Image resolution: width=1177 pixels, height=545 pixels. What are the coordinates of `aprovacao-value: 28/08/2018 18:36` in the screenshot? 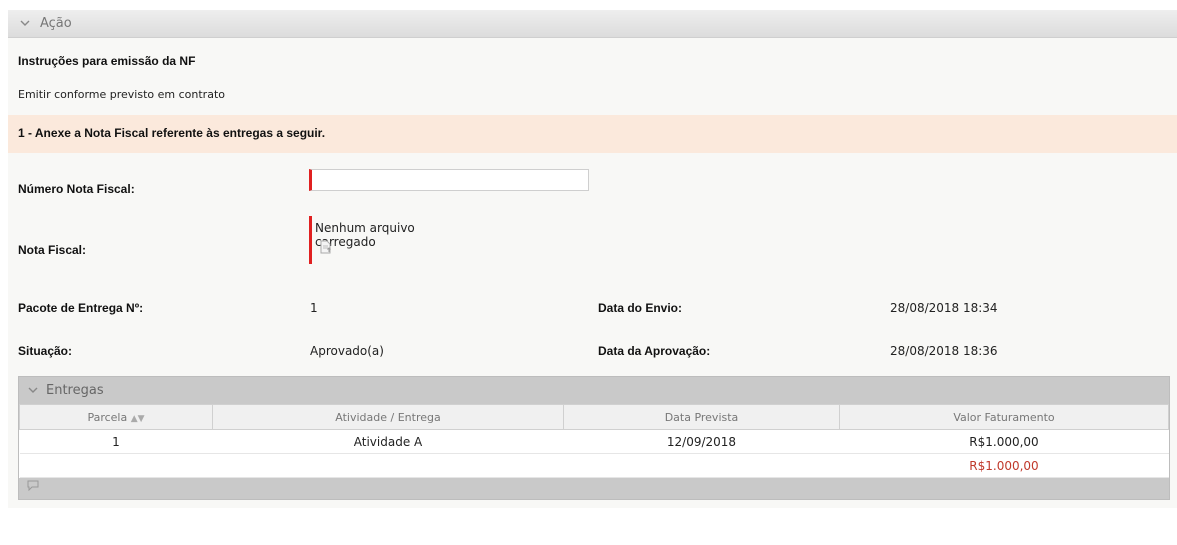 It's located at (944, 351).